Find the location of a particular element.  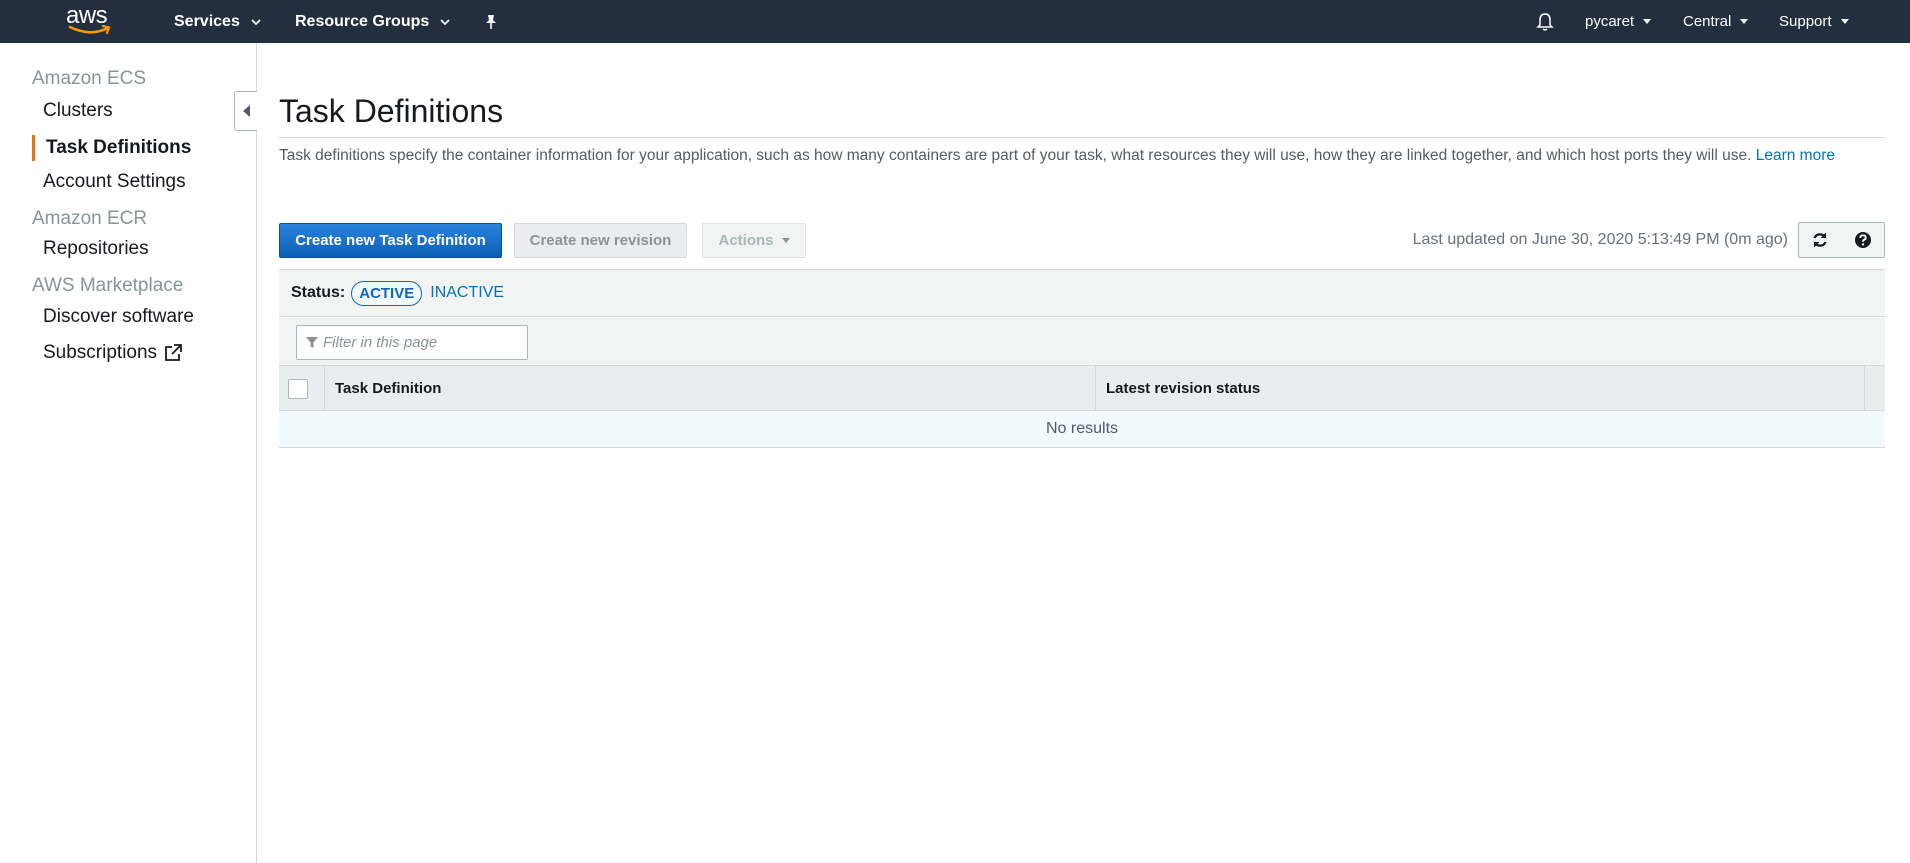

external-link-icon is located at coordinates (173, 352).